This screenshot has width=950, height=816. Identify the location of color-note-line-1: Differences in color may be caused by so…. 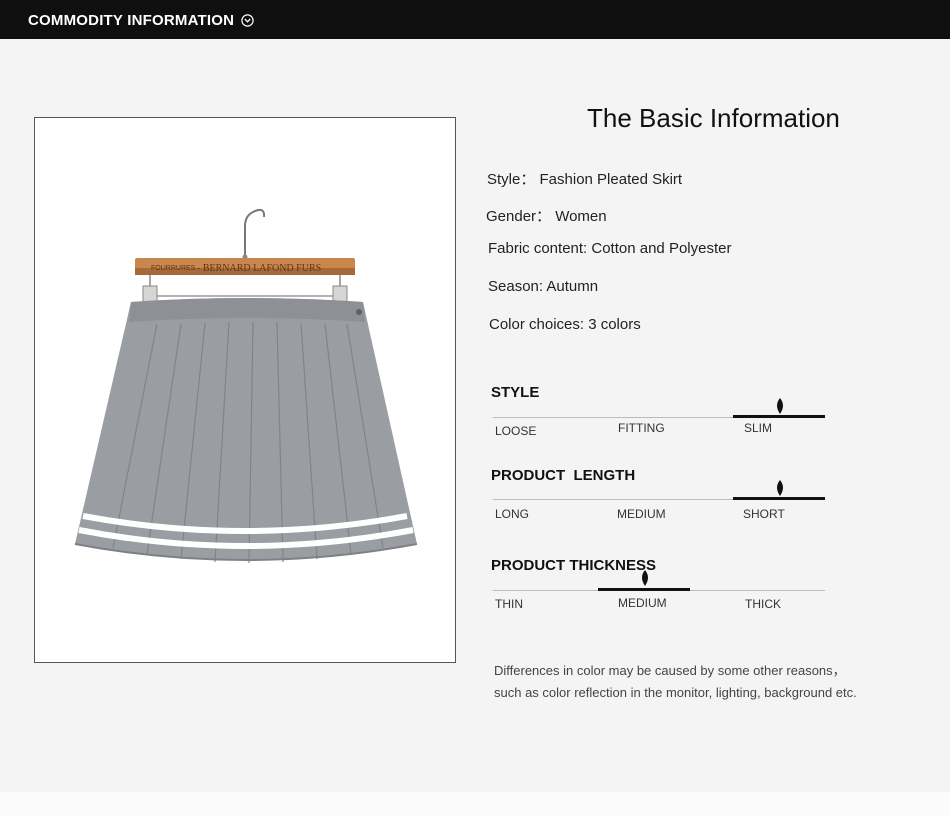
(670, 670).